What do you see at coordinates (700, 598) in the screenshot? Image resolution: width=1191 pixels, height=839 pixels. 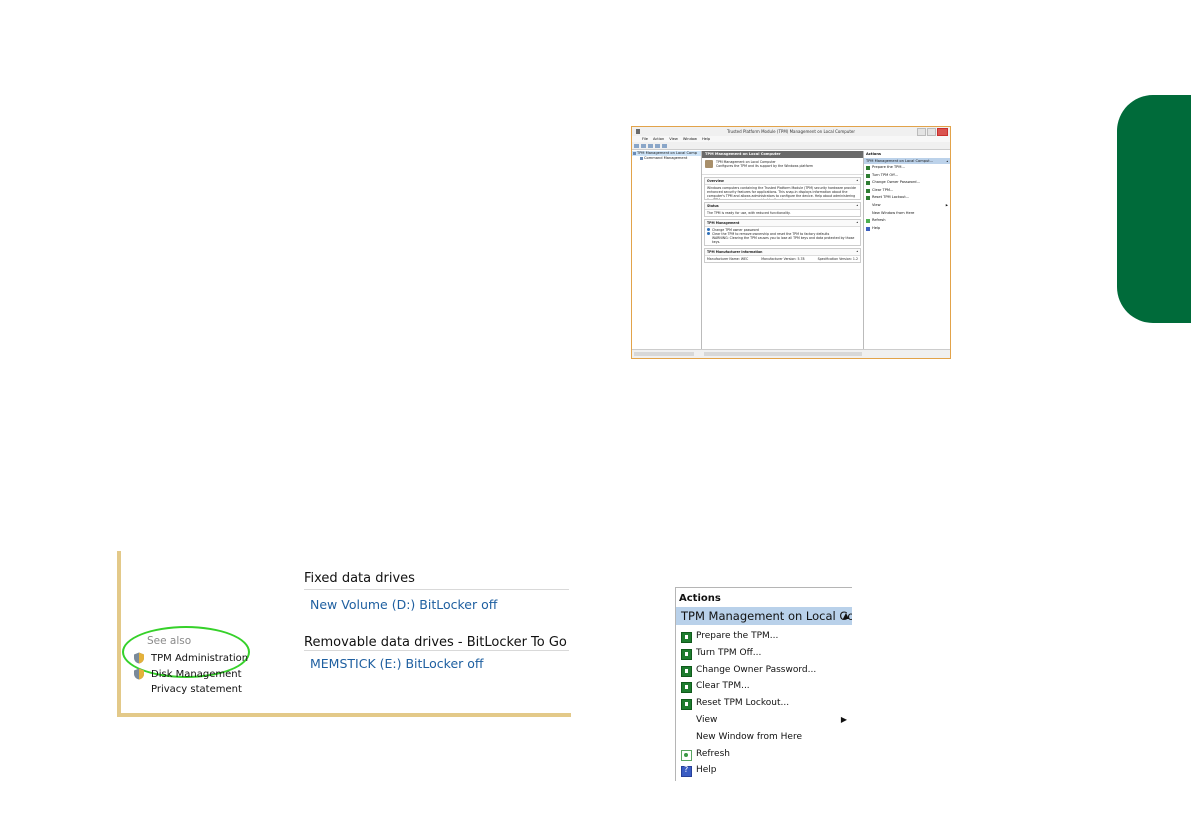 I see `actions-header: Actions` at bounding box center [700, 598].